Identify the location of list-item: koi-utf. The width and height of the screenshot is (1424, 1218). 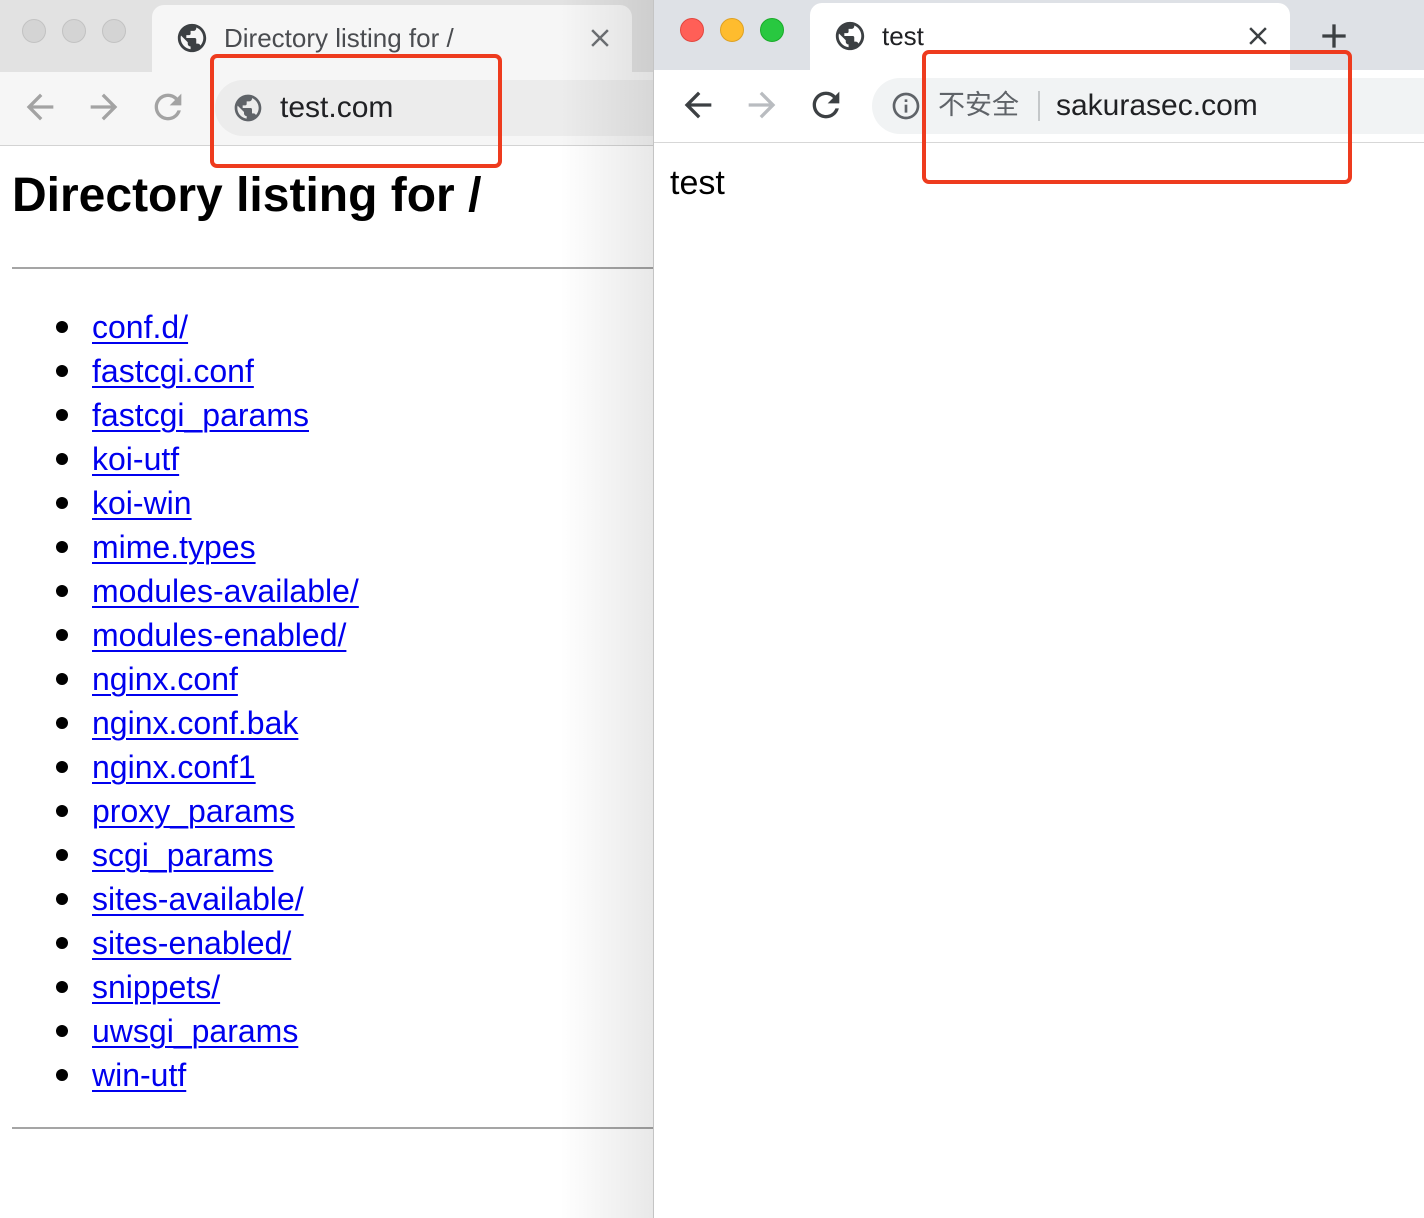
(327, 459).